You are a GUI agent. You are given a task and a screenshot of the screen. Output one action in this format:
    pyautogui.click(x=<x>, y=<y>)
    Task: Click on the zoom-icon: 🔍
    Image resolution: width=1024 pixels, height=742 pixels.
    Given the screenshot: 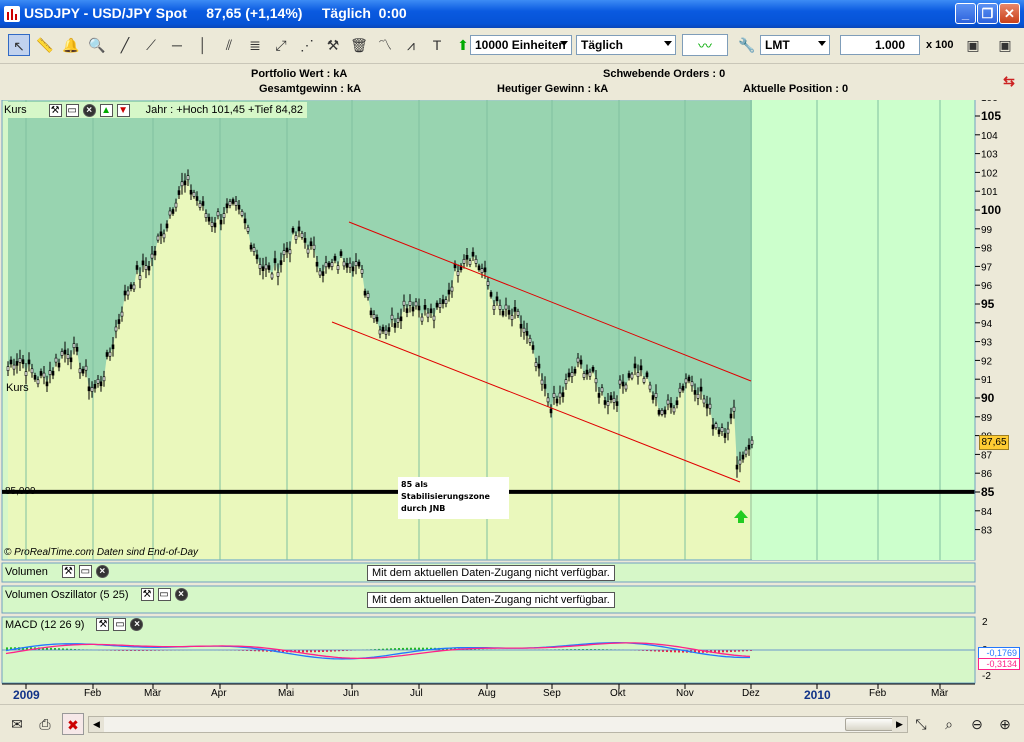 What is the action you would take?
    pyautogui.click(x=97, y=45)
    